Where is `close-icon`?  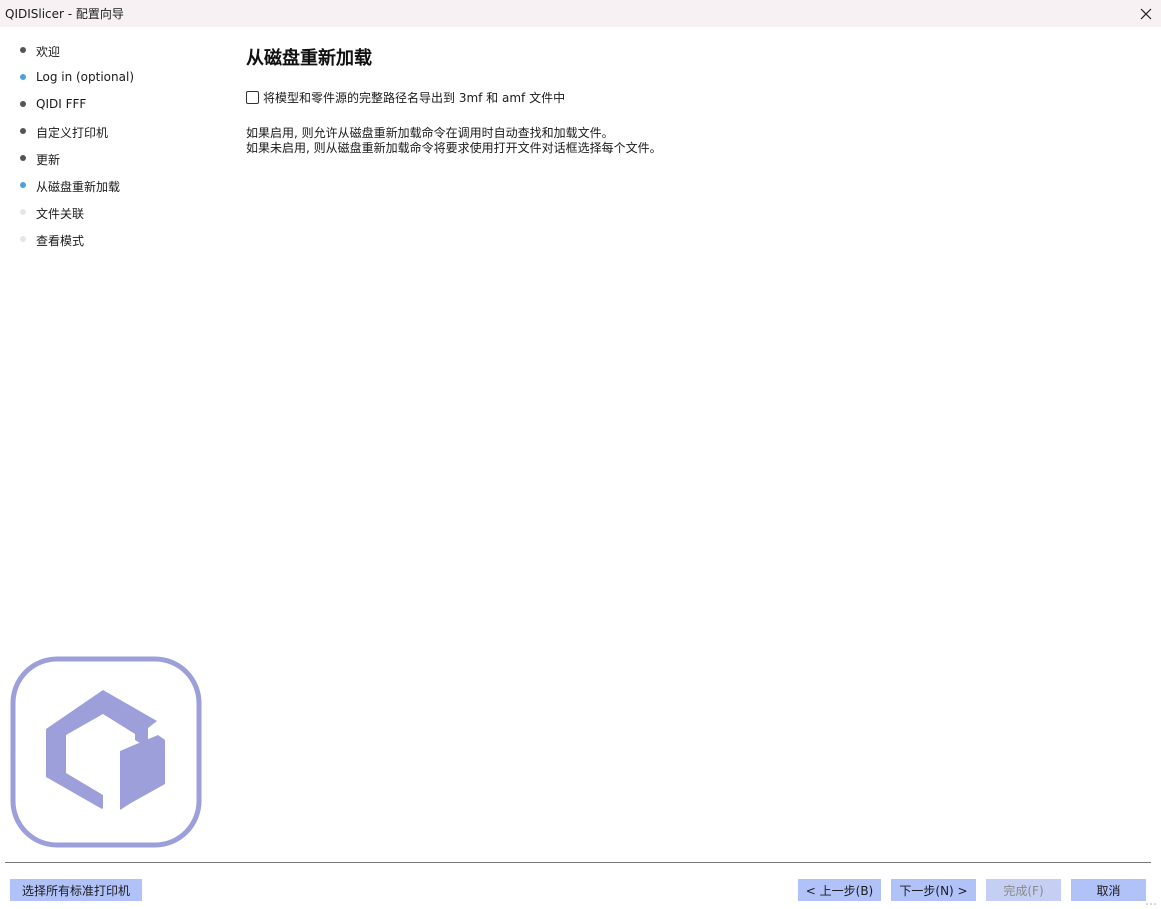 close-icon is located at coordinates (1146, 13).